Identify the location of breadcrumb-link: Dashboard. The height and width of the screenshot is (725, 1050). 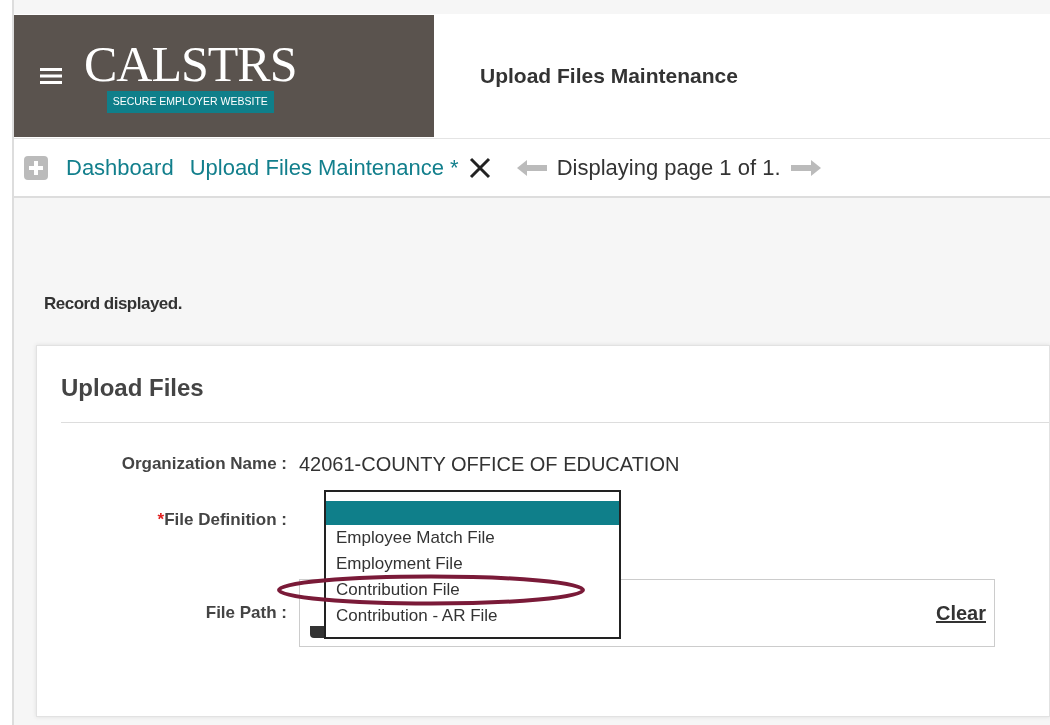
(120, 167).